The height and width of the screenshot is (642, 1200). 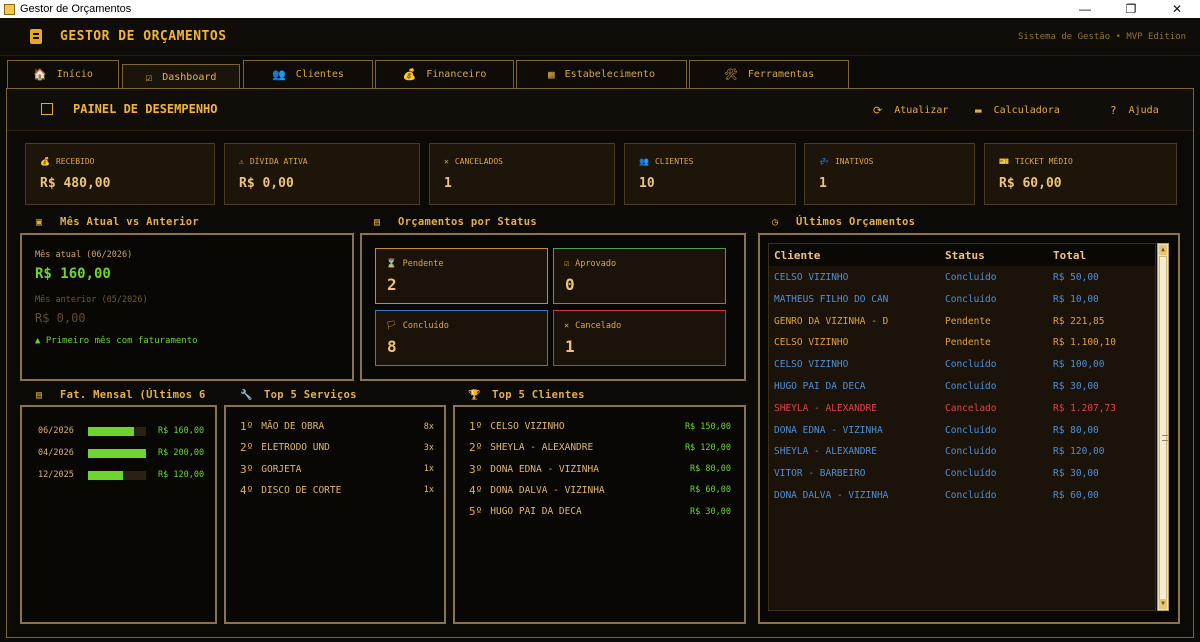 I want to click on status-count: 8, so click(x=392, y=346).